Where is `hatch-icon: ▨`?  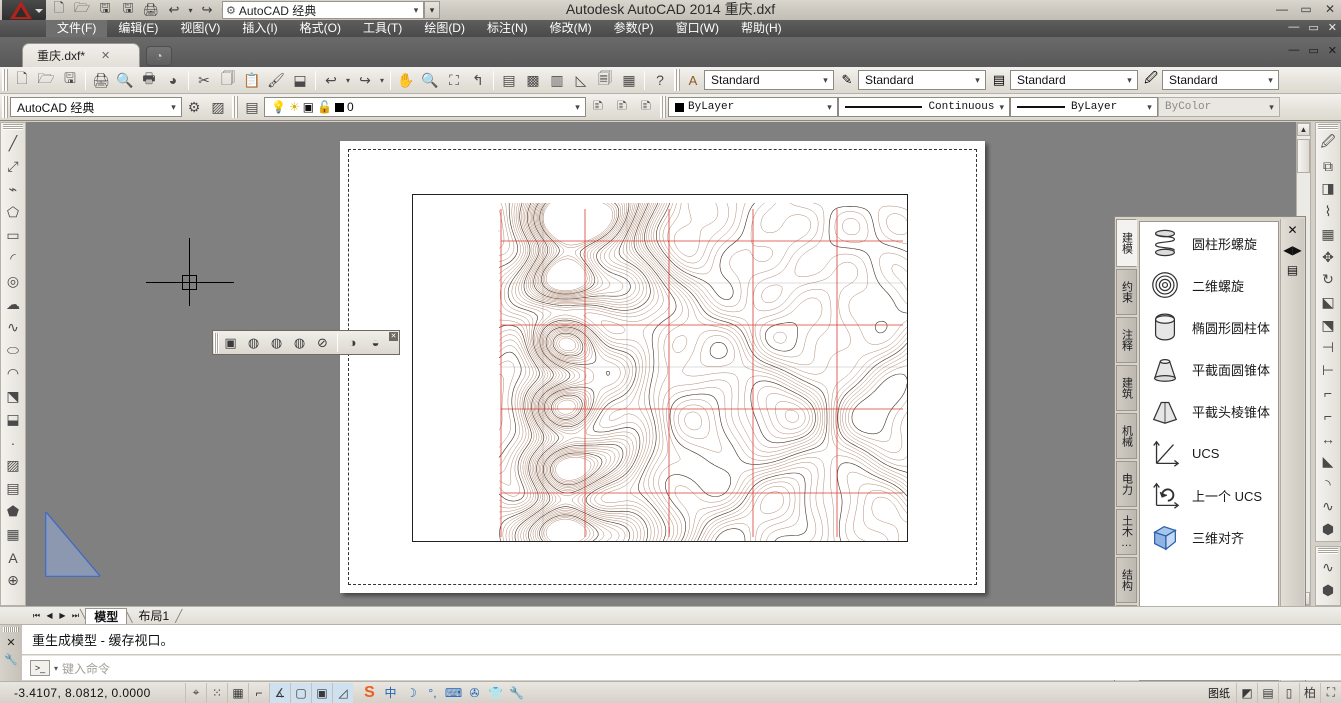
hatch-icon: ▨ is located at coordinates (13, 465).